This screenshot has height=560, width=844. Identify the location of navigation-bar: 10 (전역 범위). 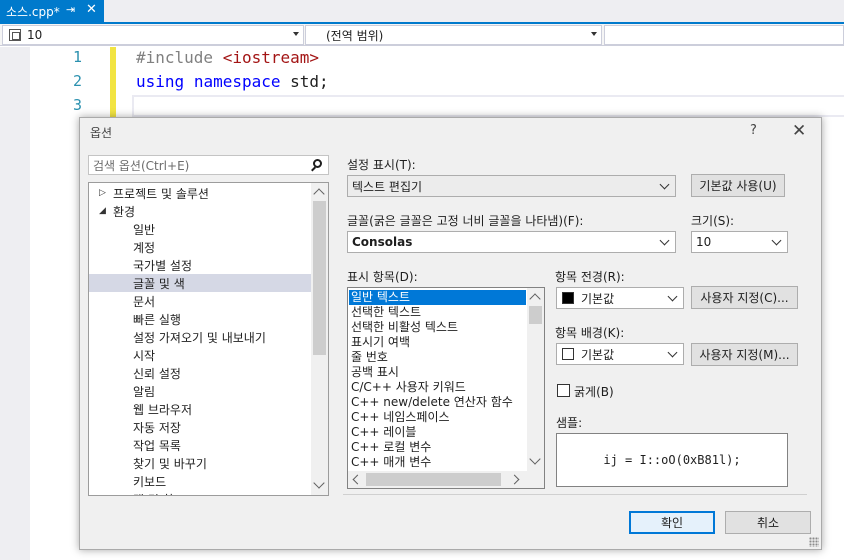
(422, 35).